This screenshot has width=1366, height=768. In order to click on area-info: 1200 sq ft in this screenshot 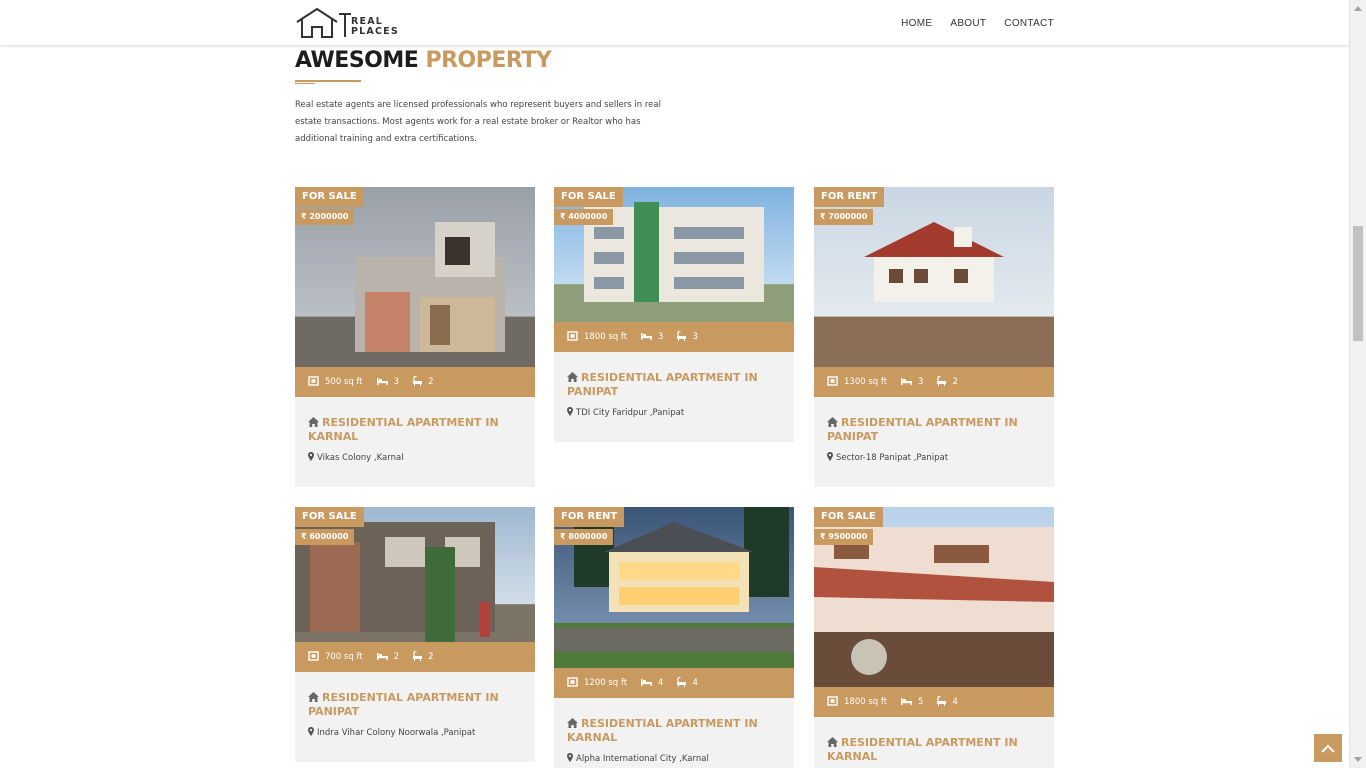, I will do `click(597, 683)`.